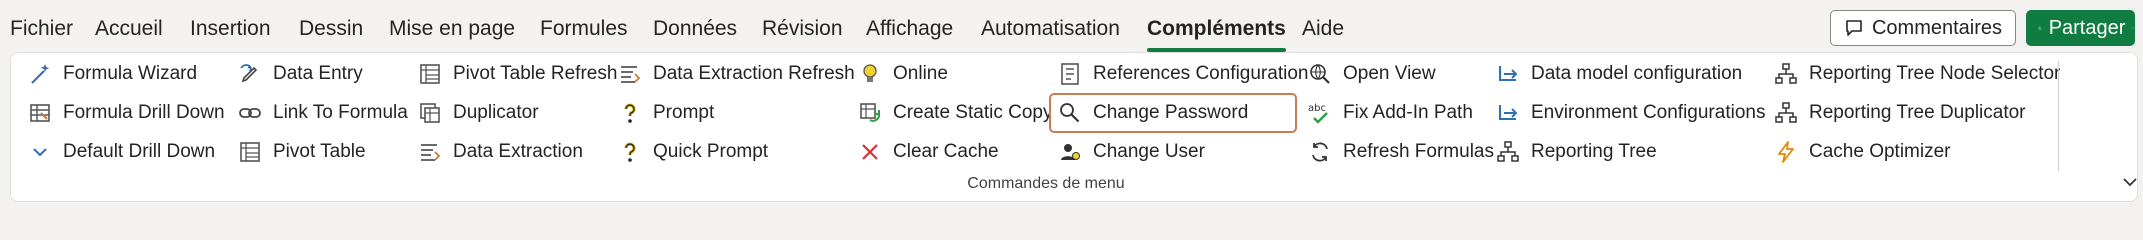 This screenshot has height=240, width=2143. I want to click on group-divider, so click(2058, 116).